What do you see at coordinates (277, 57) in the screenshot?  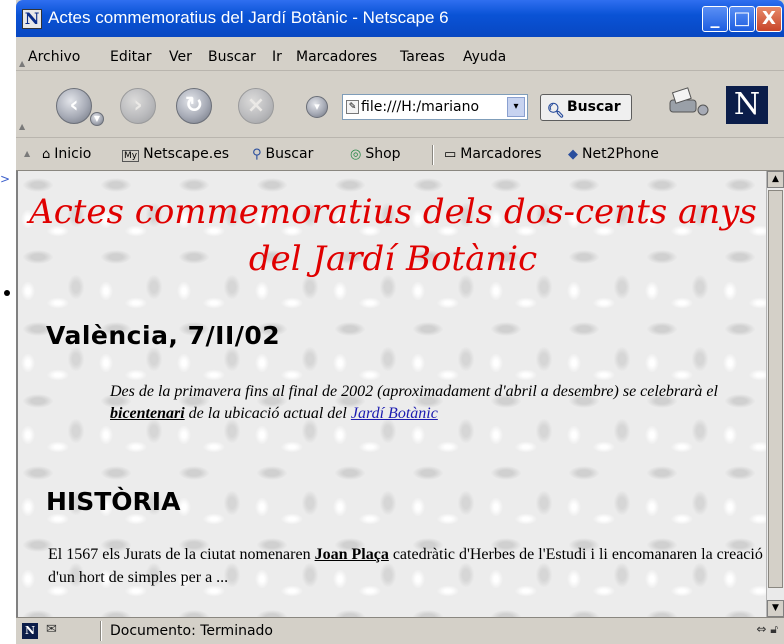 I see `menu-ir: Ir` at bounding box center [277, 57].